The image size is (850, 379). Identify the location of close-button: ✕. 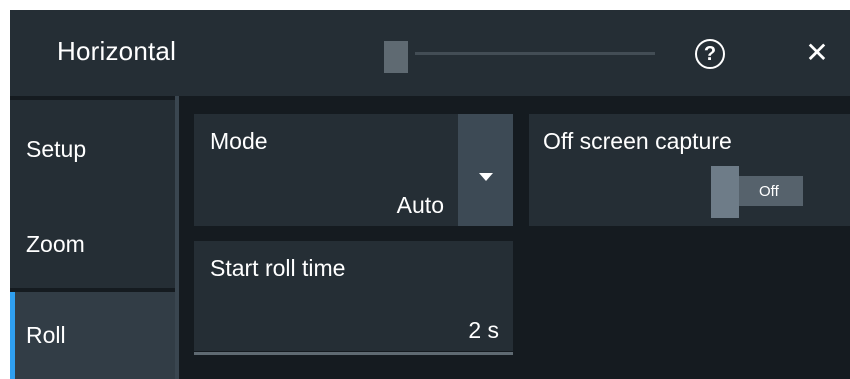
(817, 52).